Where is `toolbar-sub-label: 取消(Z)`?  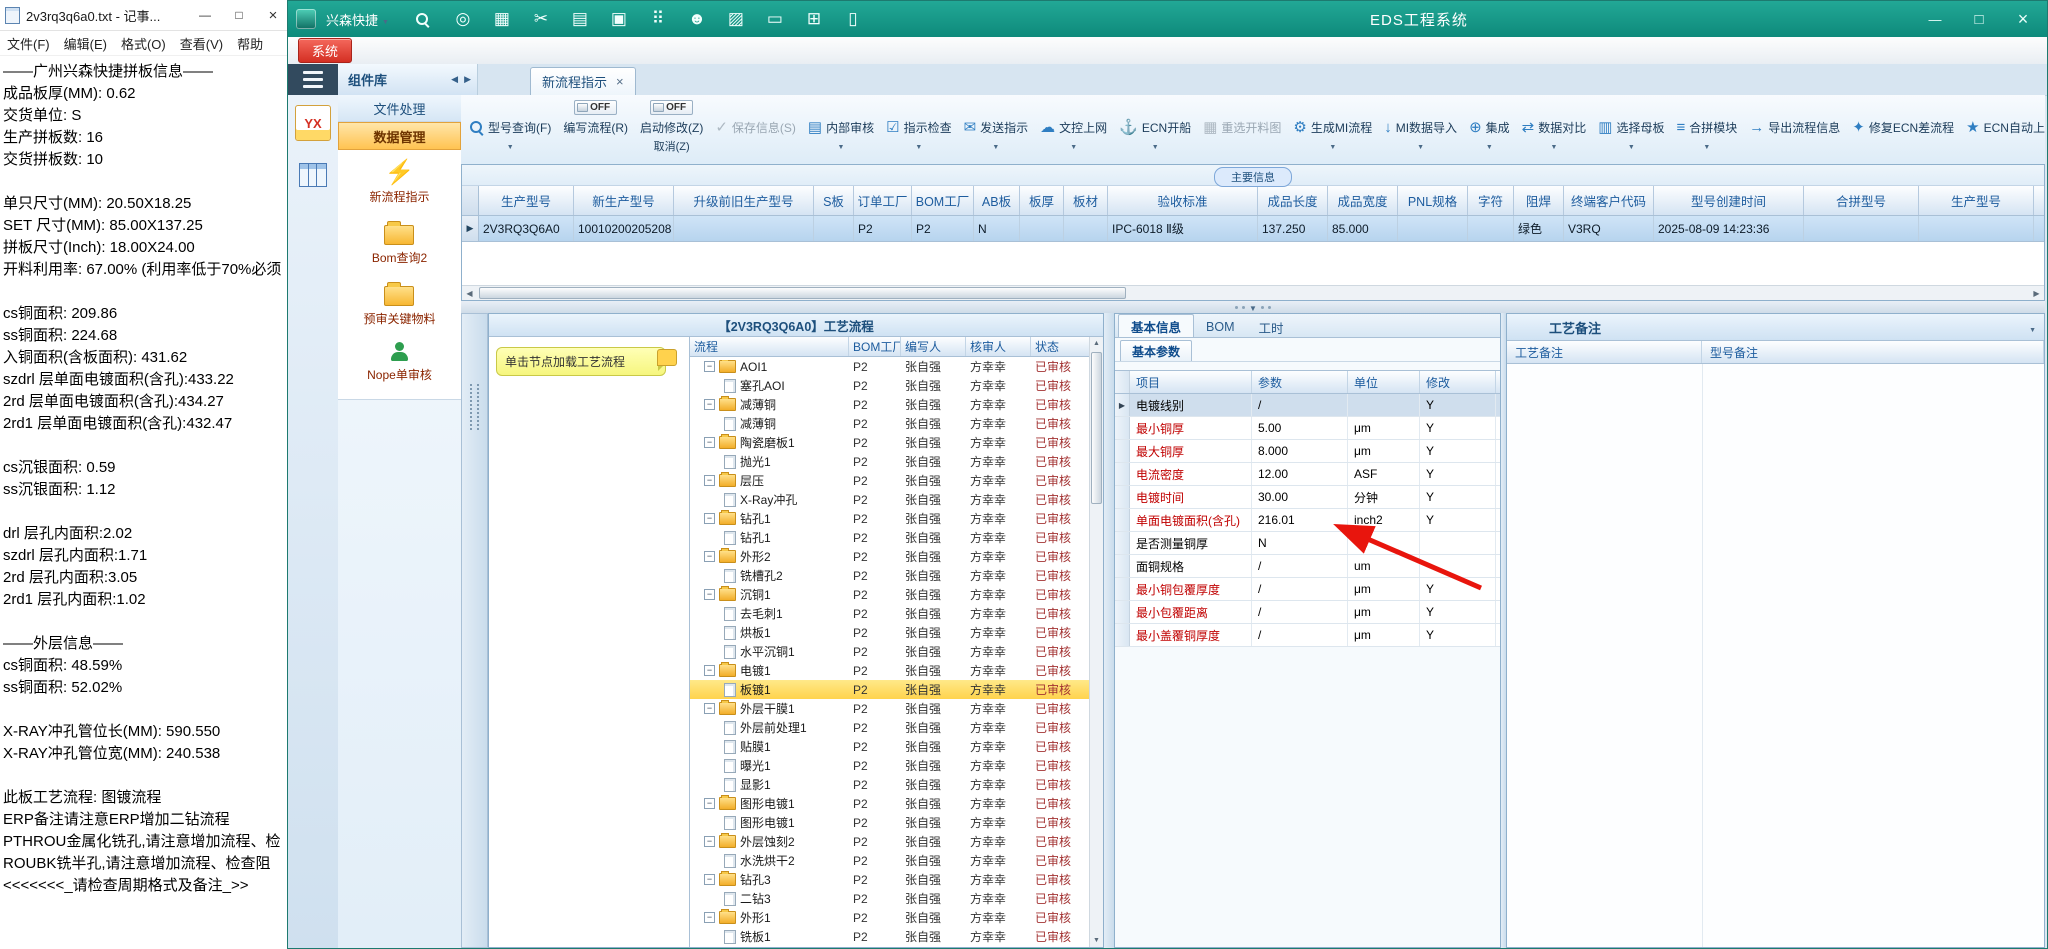
toolbar-sub-label: 取消(Z) is located at coordinates (672, 146).